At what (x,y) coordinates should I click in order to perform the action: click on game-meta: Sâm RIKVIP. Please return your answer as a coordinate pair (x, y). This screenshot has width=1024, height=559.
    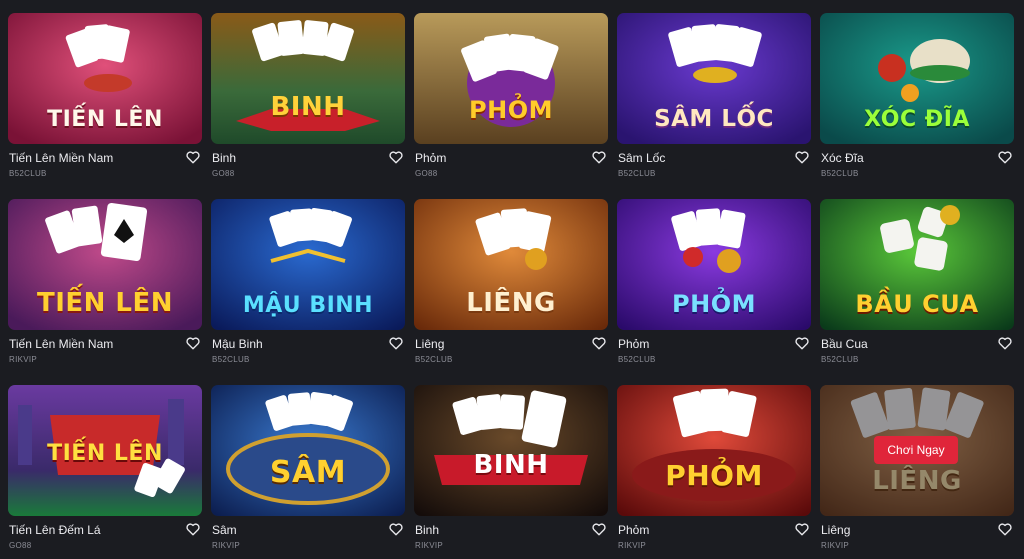
    Looking at the image, I should click on (308, 535).